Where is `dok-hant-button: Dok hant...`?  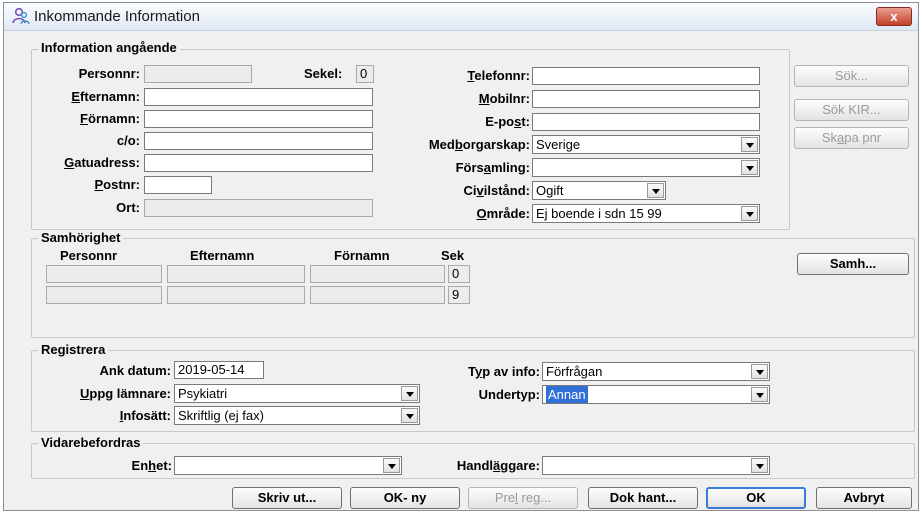
dok-hant-button: Dok hant... is located at coordinates (643, 498).